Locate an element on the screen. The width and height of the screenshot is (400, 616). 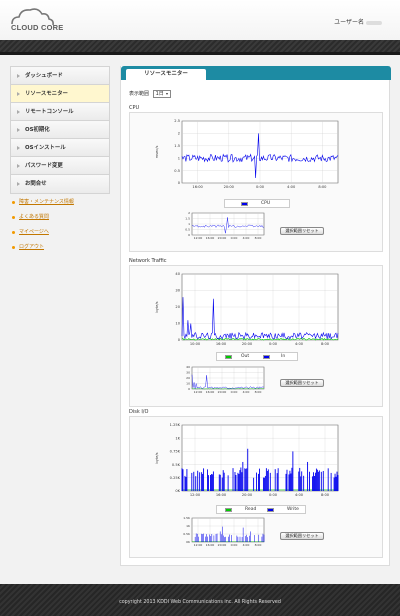
cpu-legend: CPU is located at coordinates (257, 203).